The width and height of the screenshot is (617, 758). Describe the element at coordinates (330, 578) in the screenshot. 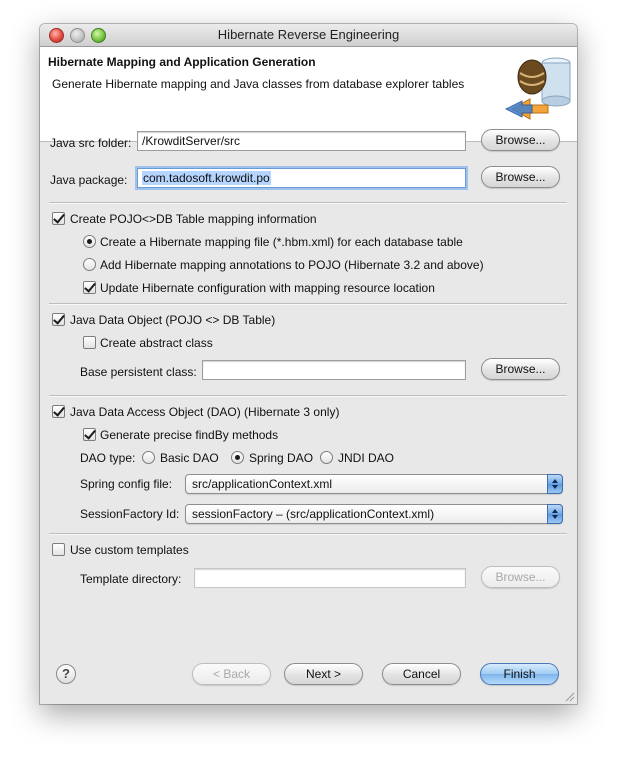

I see `template-directory-input` at that location.